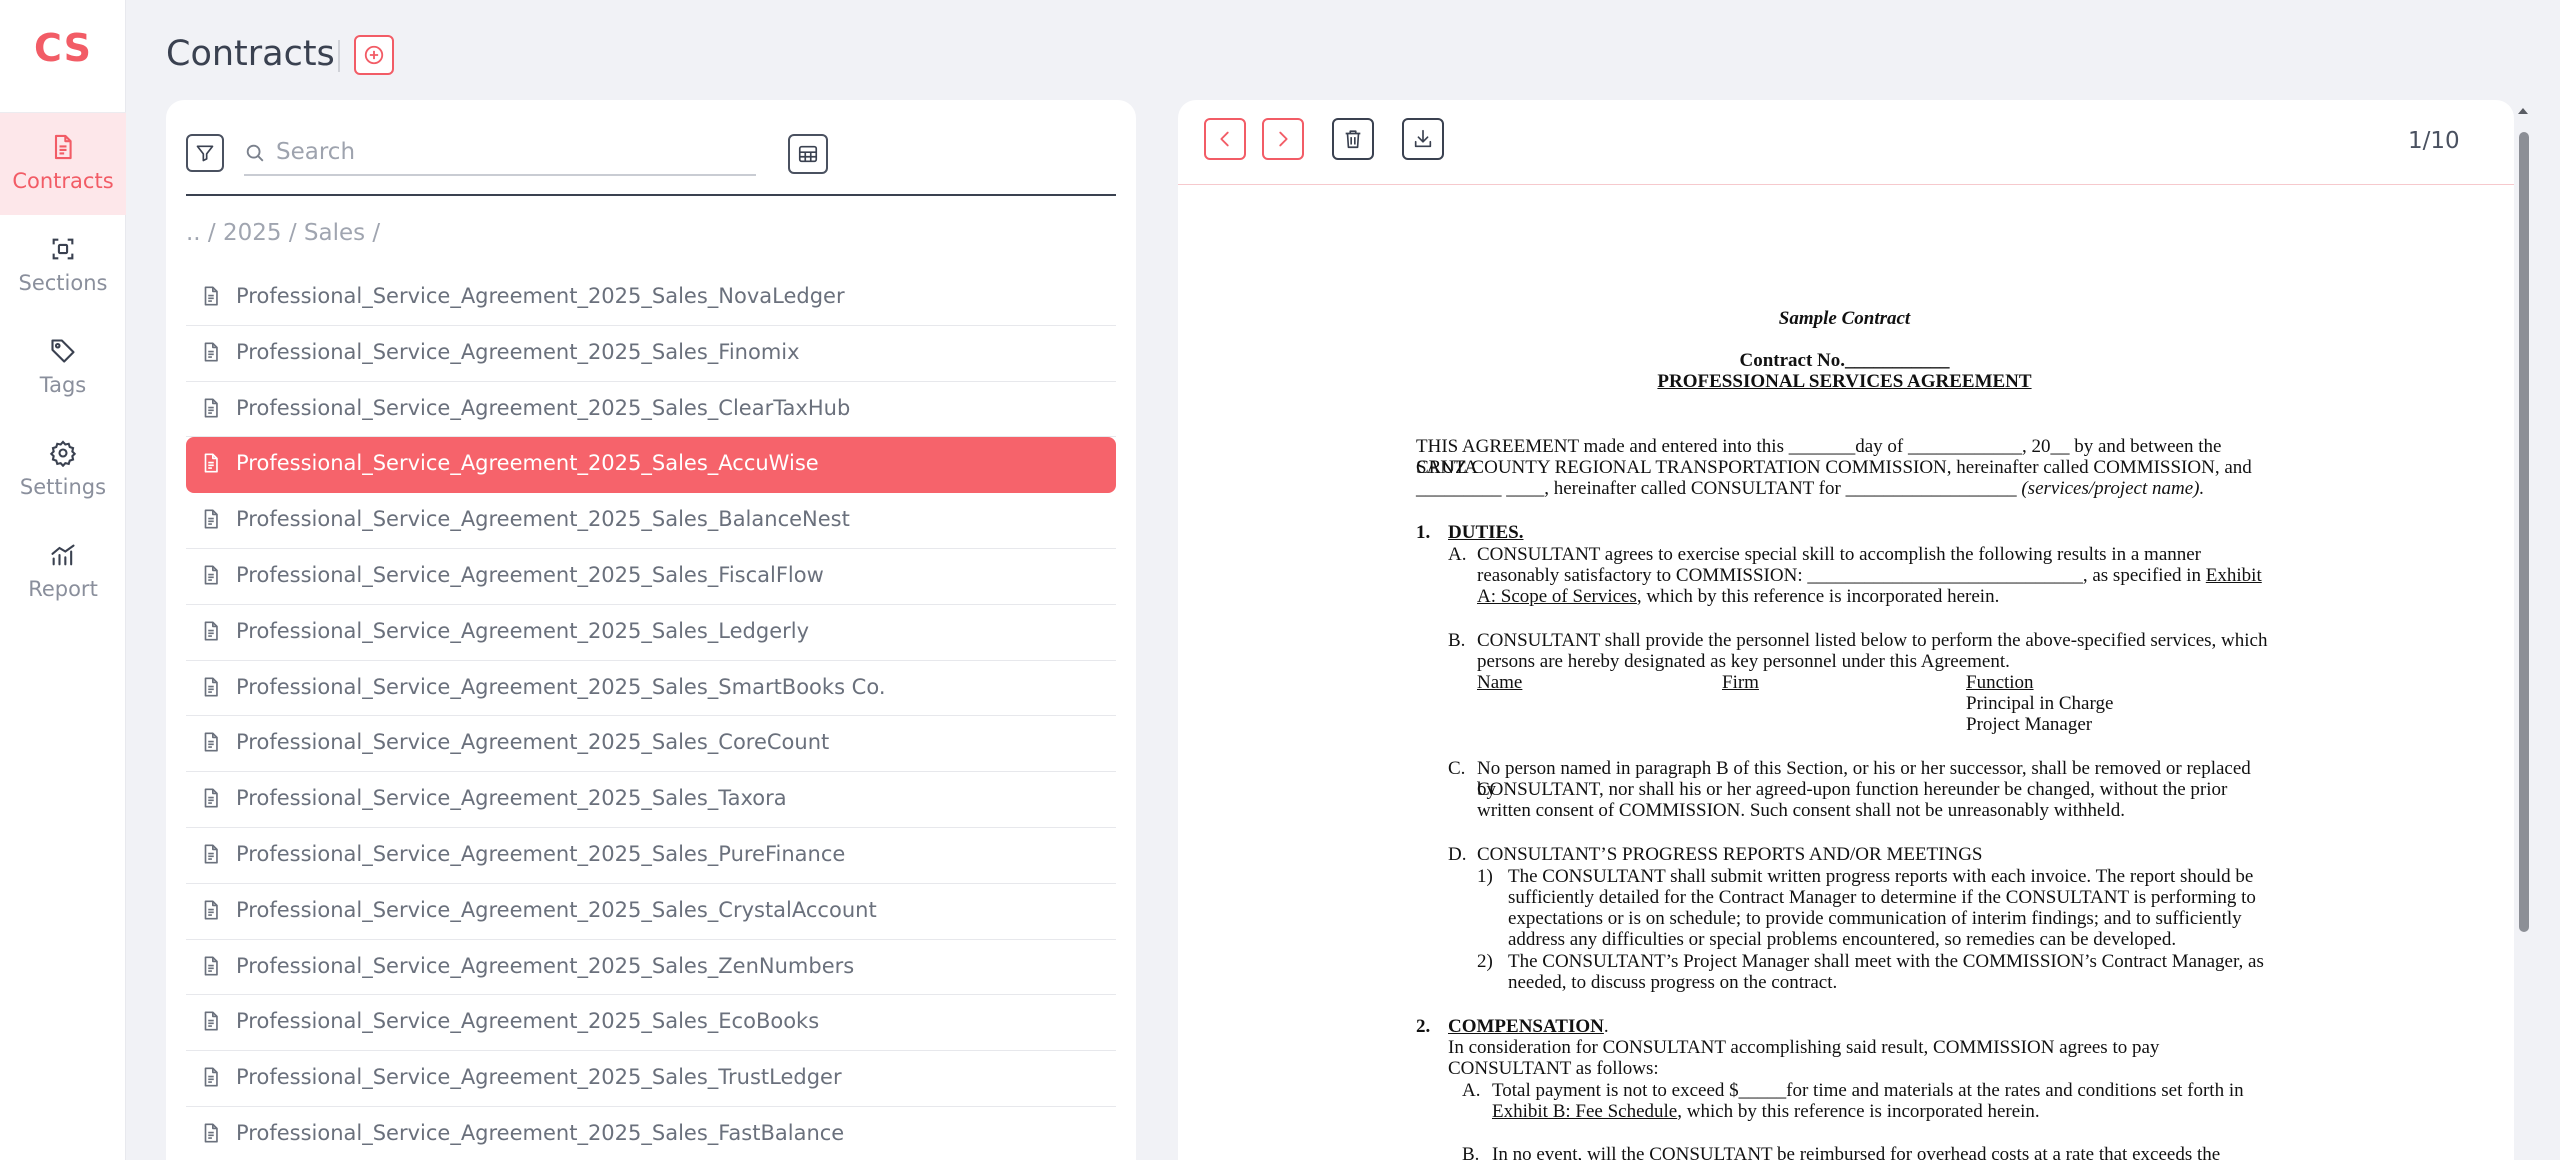  What do you see at coordinates (2234, 575) in the screenshot?
I see `doc-link: Exhibit` at bounding box center [2234, 575].